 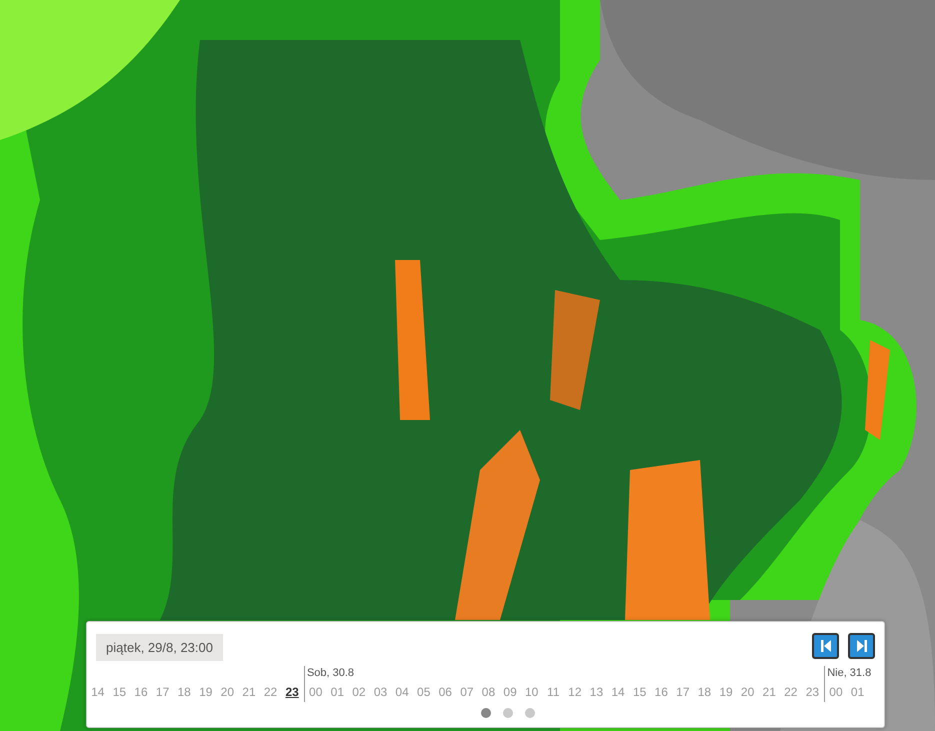 I want to click on day-label: Sob, 30.8, so click(x=330, y=673).